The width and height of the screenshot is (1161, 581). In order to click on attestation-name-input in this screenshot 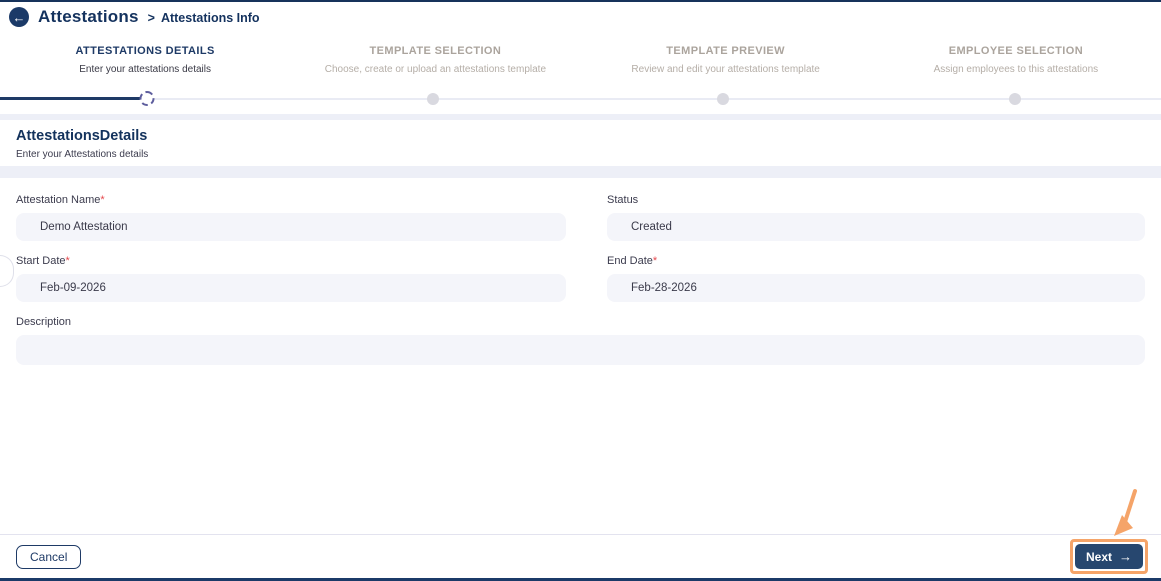, I will do `click(291, 227)`.